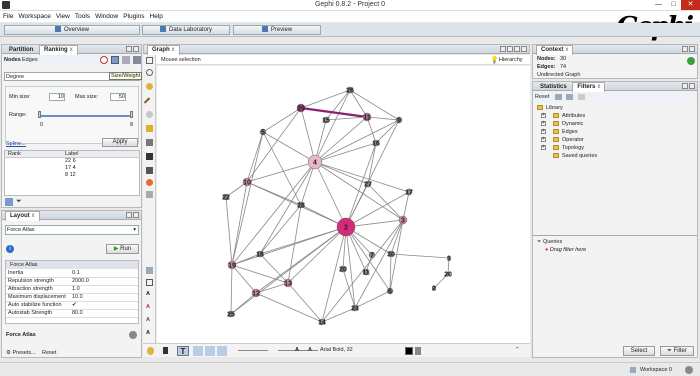 This screenshot has height=376, width=700. I want to click on property-row: Inertia 0.1, so click(72, 273).